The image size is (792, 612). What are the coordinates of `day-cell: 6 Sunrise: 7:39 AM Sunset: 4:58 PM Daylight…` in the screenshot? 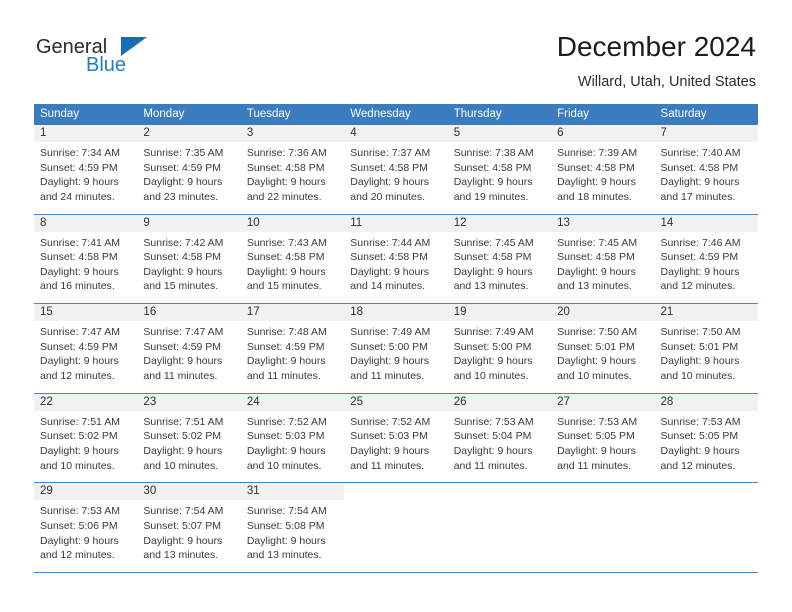 It's located at (603, 169).